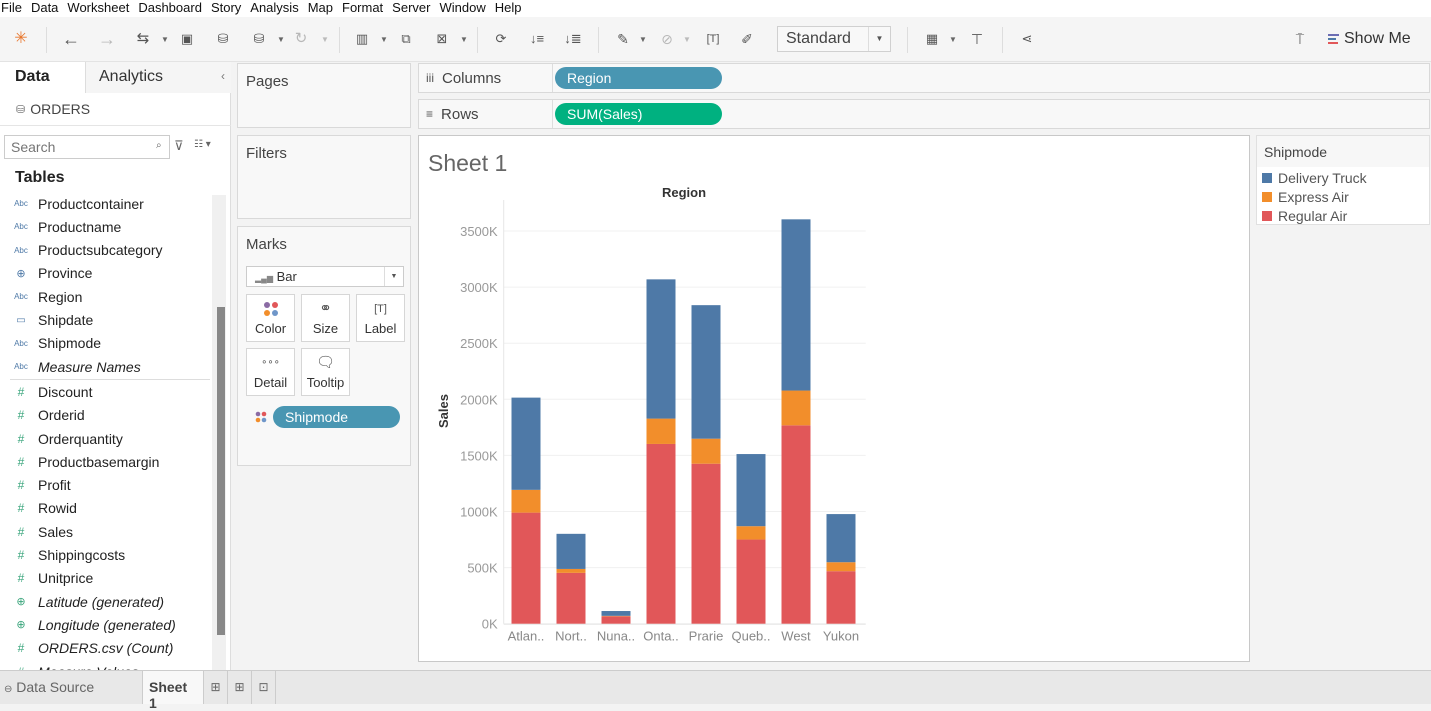 This screenshot has width=1431, height=711. I want to click on label-button: [T] Label, so click(380, 318).